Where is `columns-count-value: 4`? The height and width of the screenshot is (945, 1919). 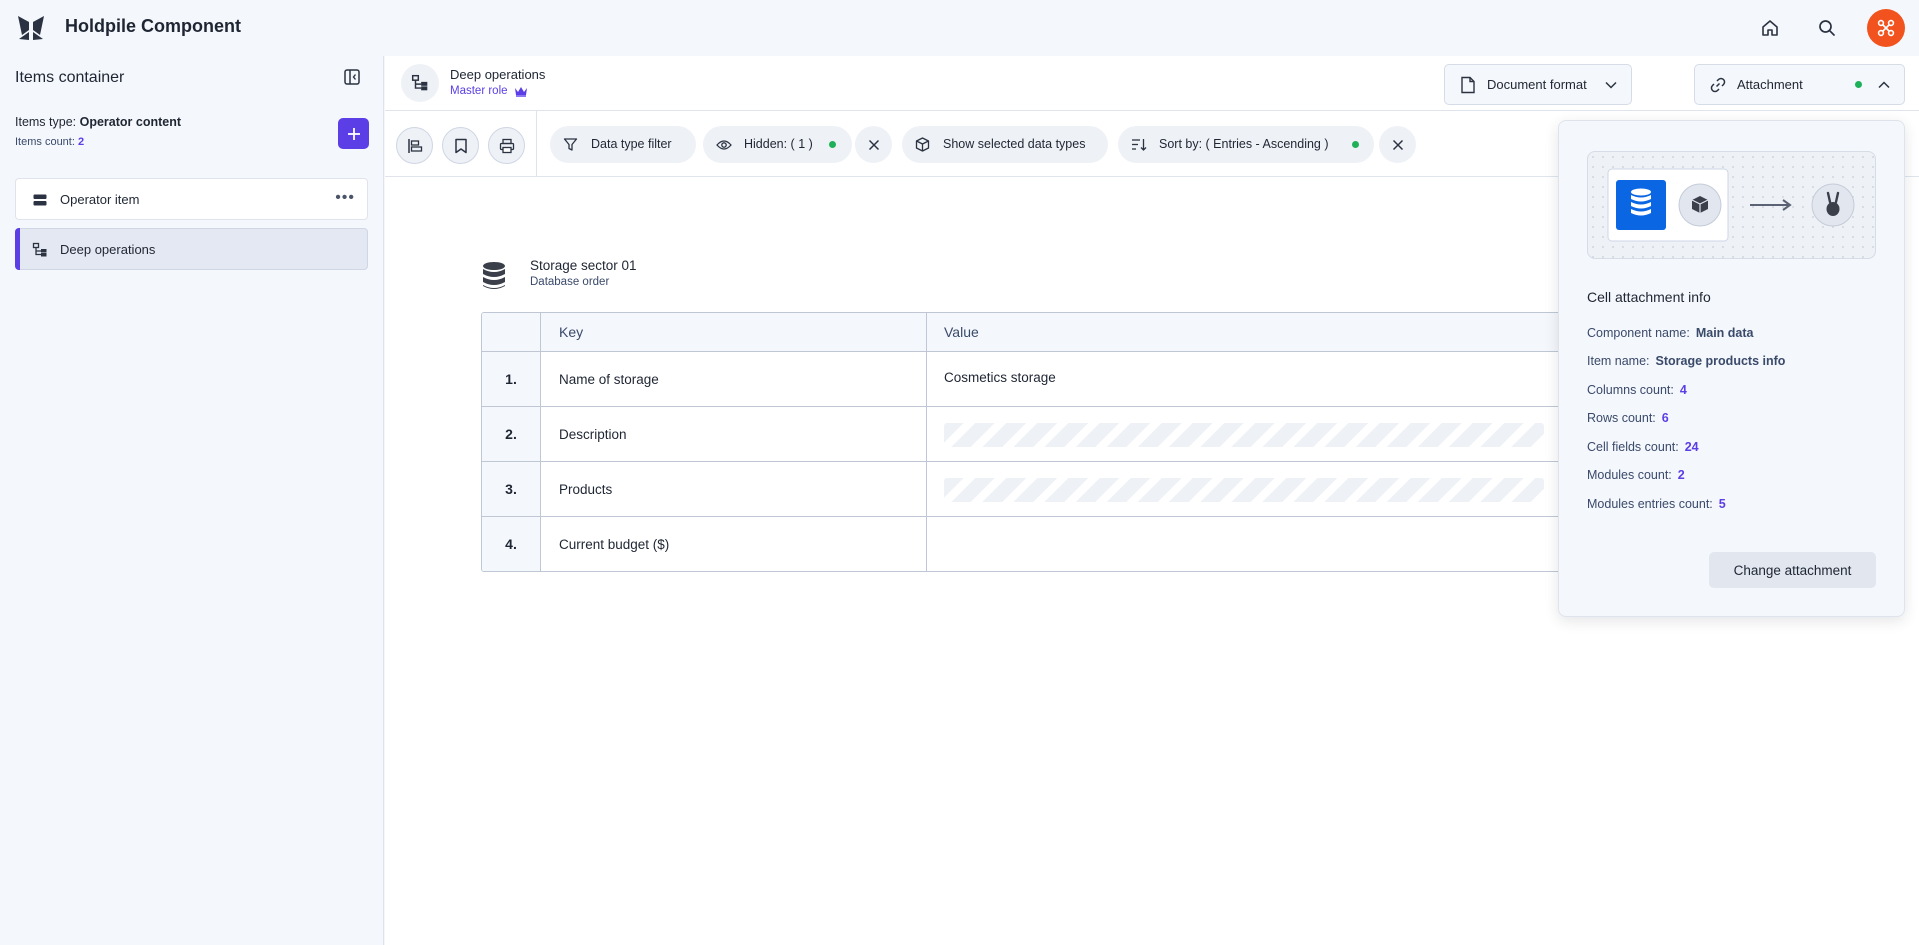
columns-count-value: 4 is located at coordinates (1683, 390).